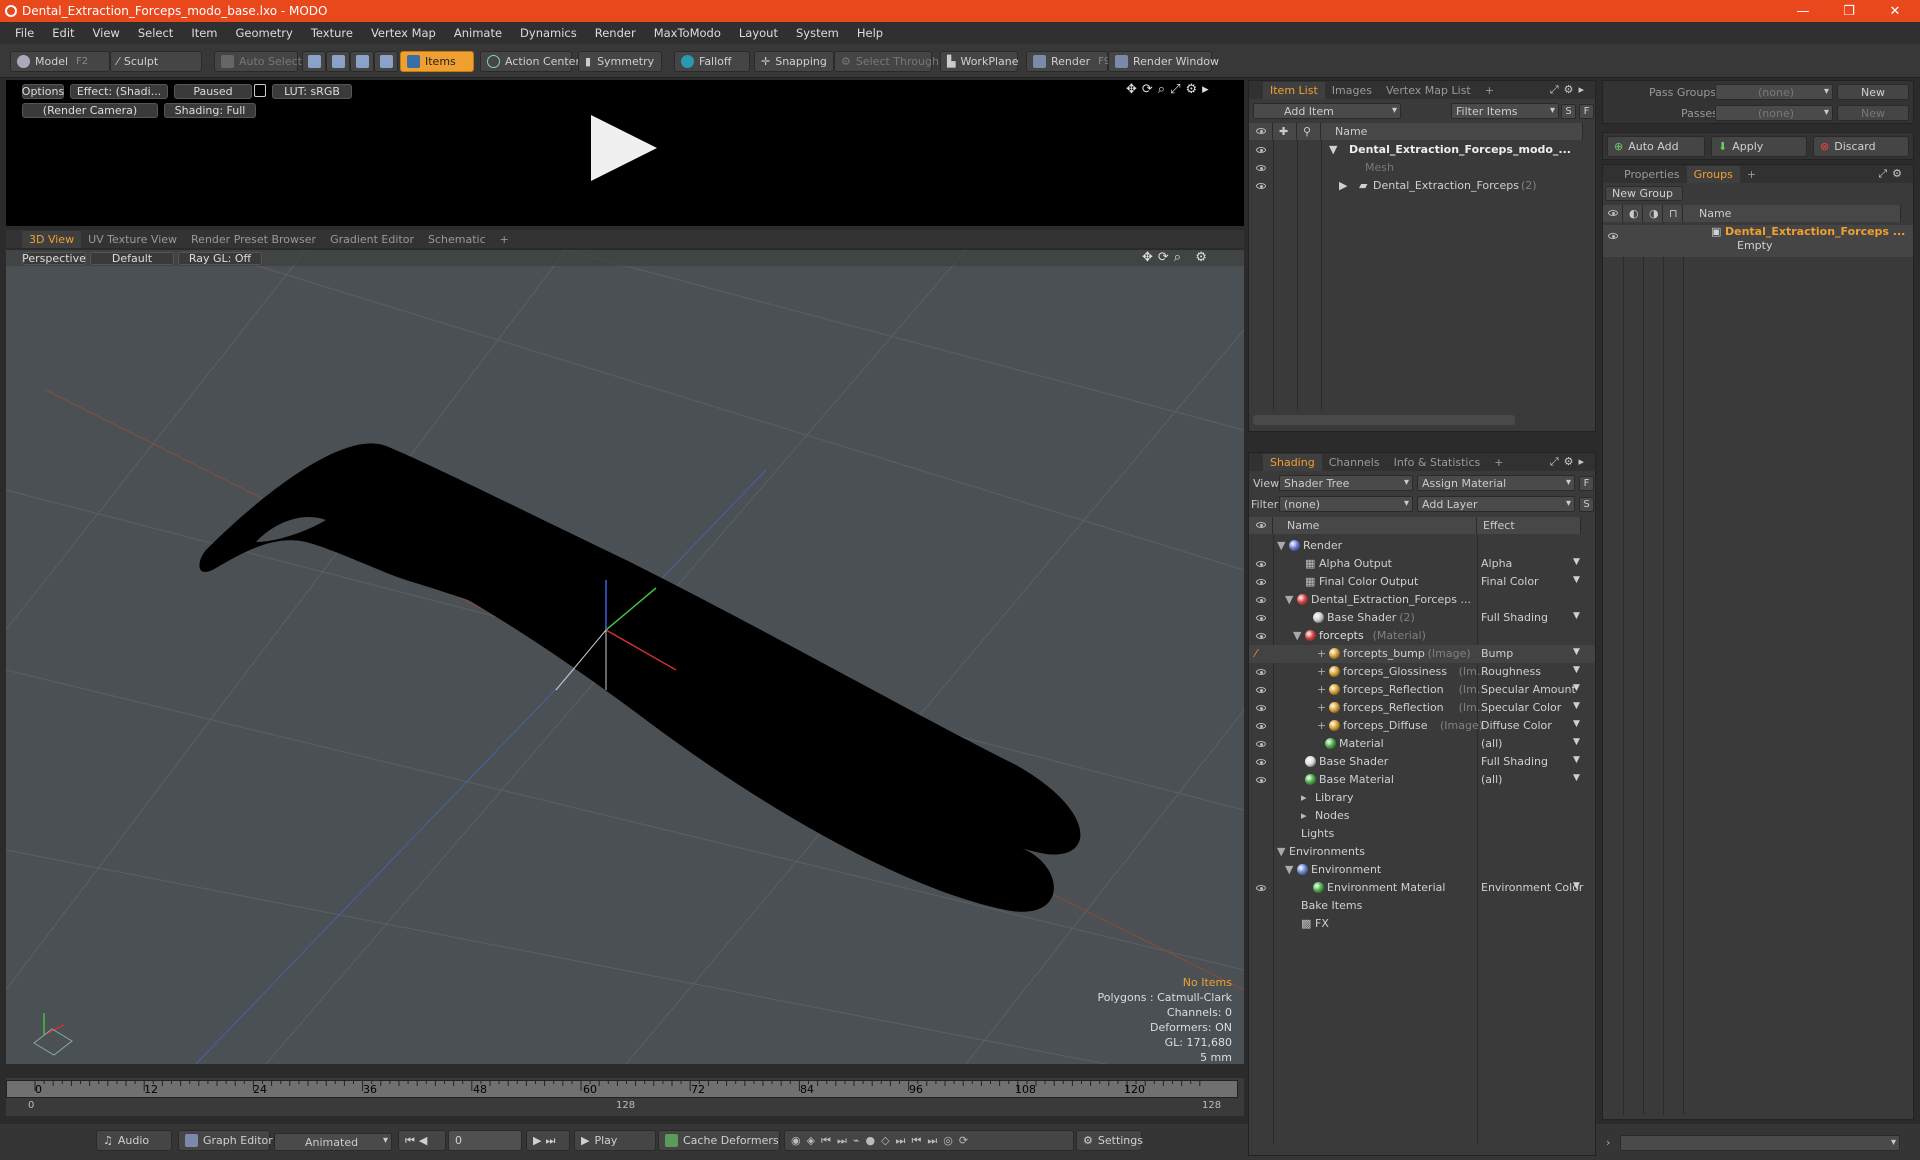 This screenshot has height=1160, width=1920. Describe the element at coordinates (1422, 564) in the screenshot. I see `shader-row: ▦ Alpha Output Alpha ▼` at that location.